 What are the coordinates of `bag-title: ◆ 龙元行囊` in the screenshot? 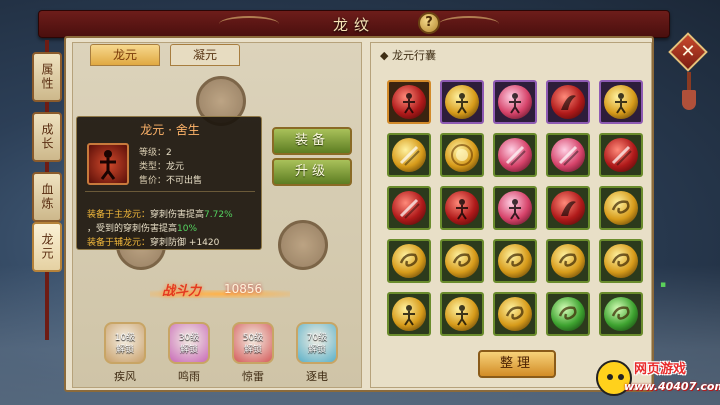 It's located at (408, 55).